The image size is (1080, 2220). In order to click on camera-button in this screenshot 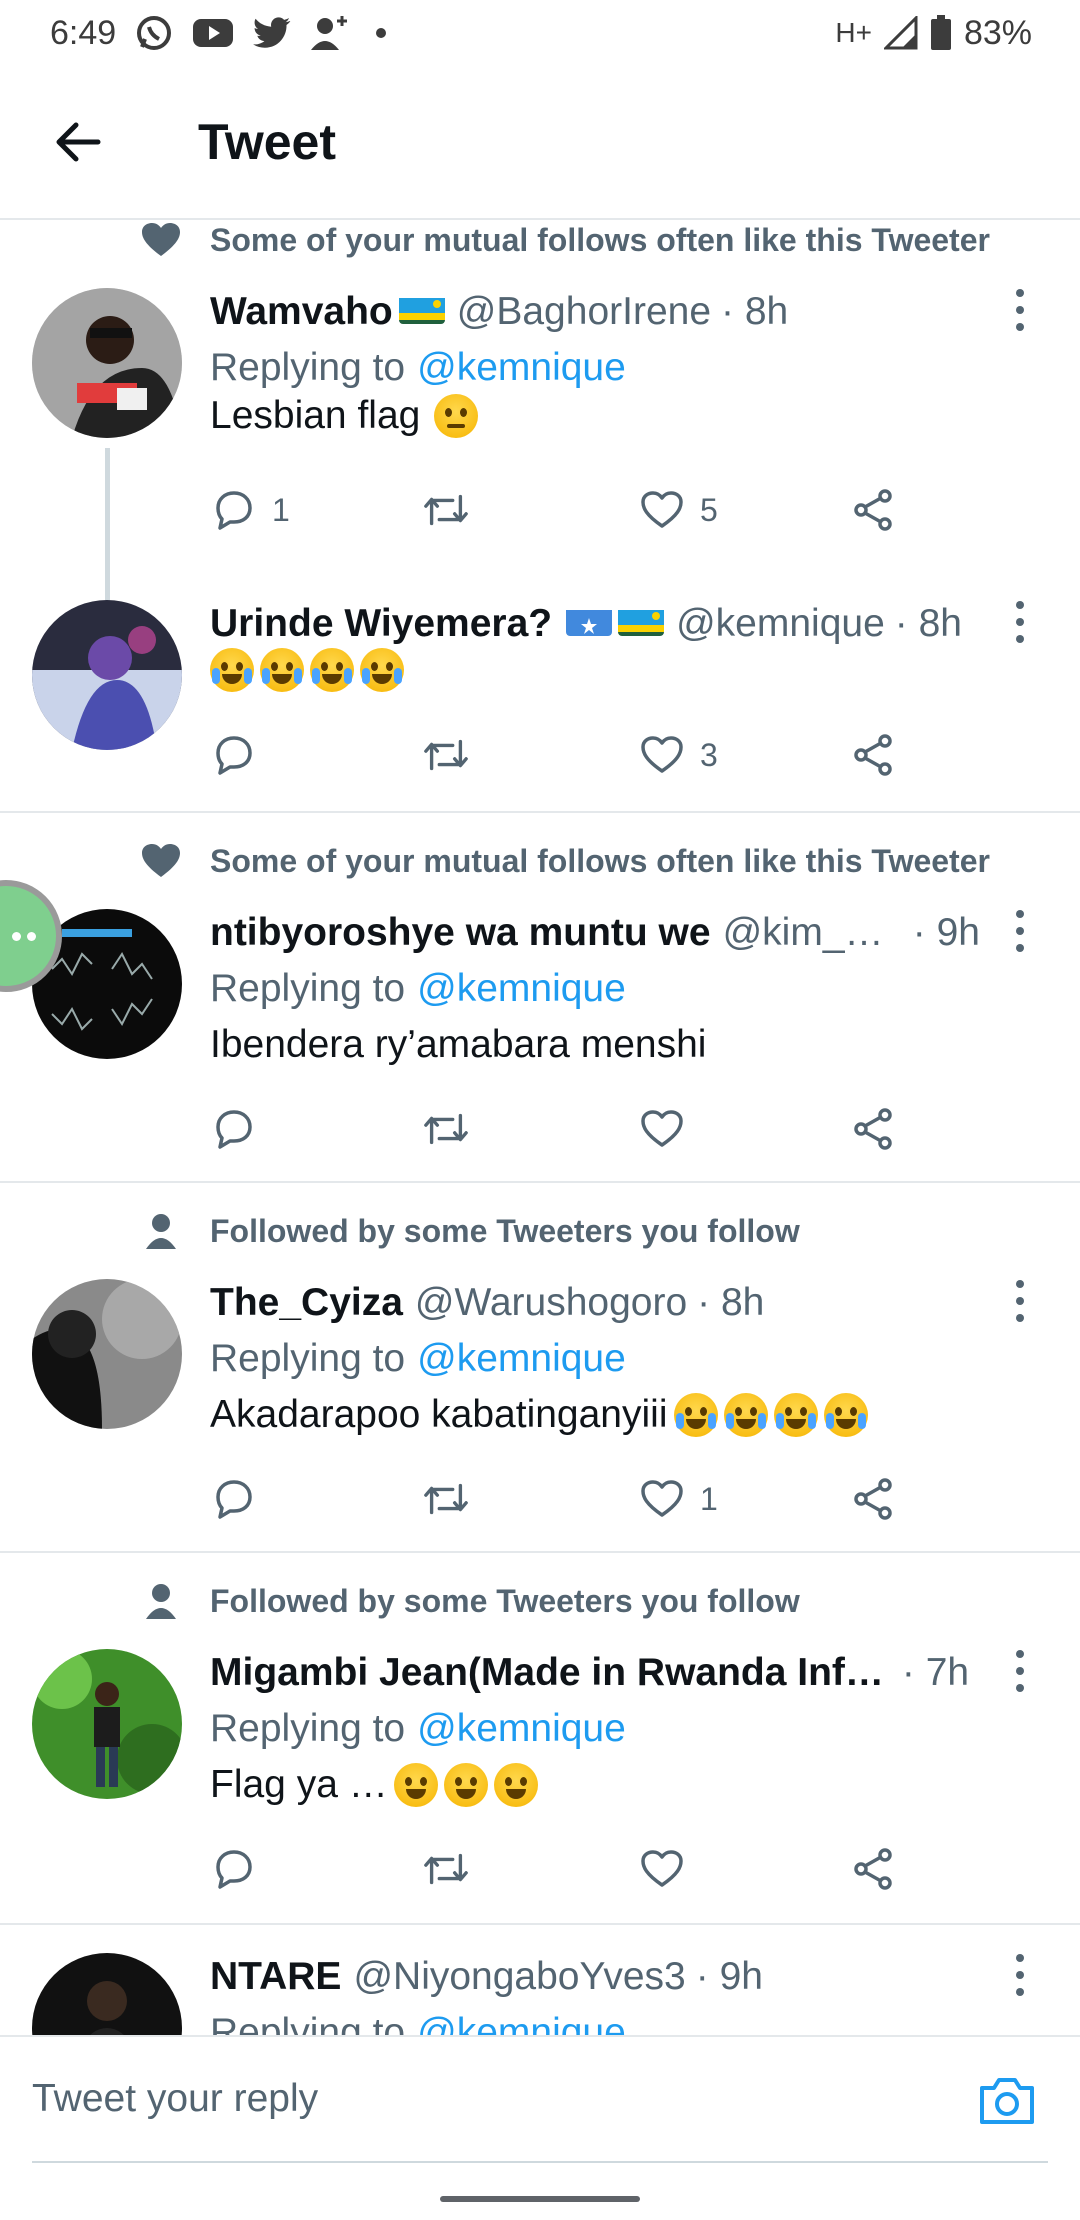, I will do `click(1007, 2100)`.